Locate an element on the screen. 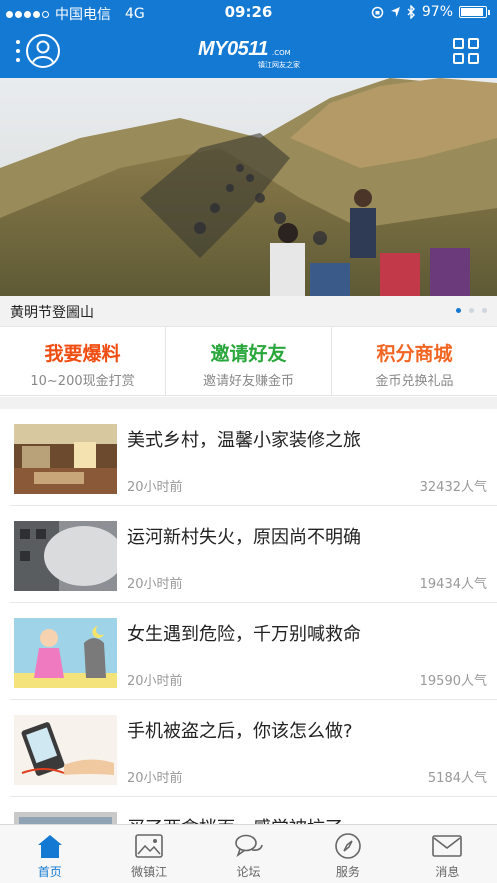  news-title: 运河新村失火，原因尚不明确 is located at coordinates (244, 537).